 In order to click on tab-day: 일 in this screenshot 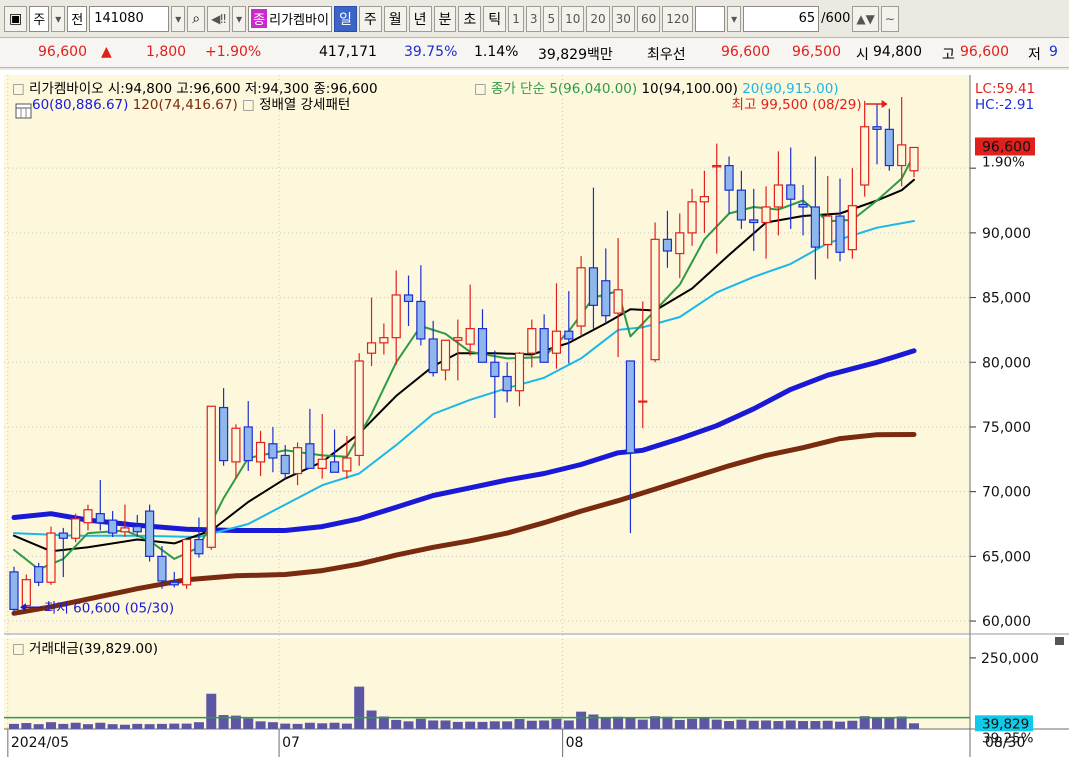, I will do `click(345, 18)`.